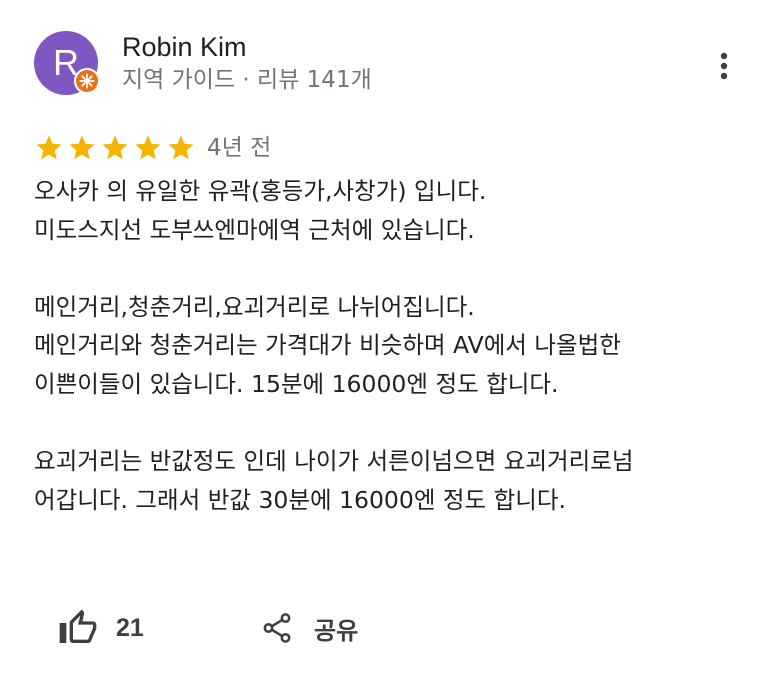 This screenshot has height=690, width=774. What do you see at coordinates (309, 628) in the screenshot?
I see `share-button: 공유` at bounding box center [309, 628].